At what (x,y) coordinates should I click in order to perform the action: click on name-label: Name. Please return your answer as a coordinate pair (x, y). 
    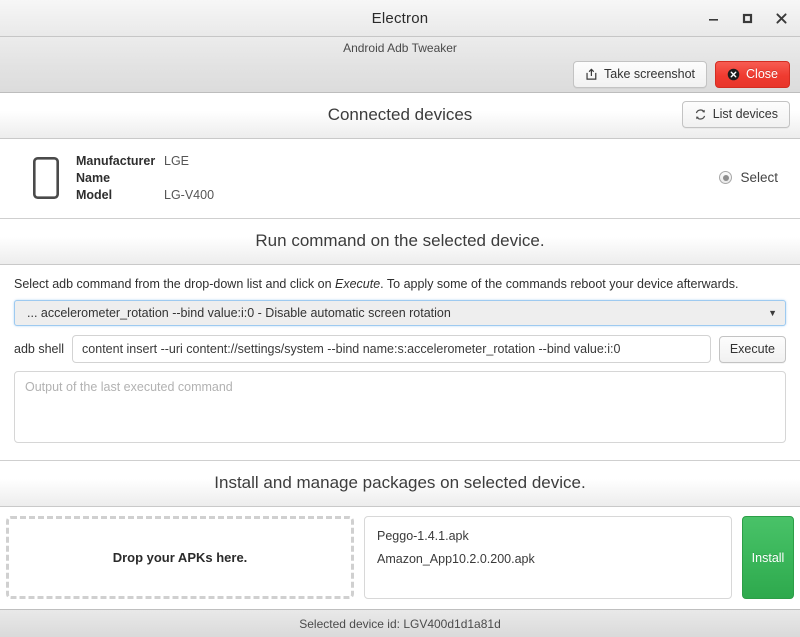
    Looking at the image, I should click on (93, 177).